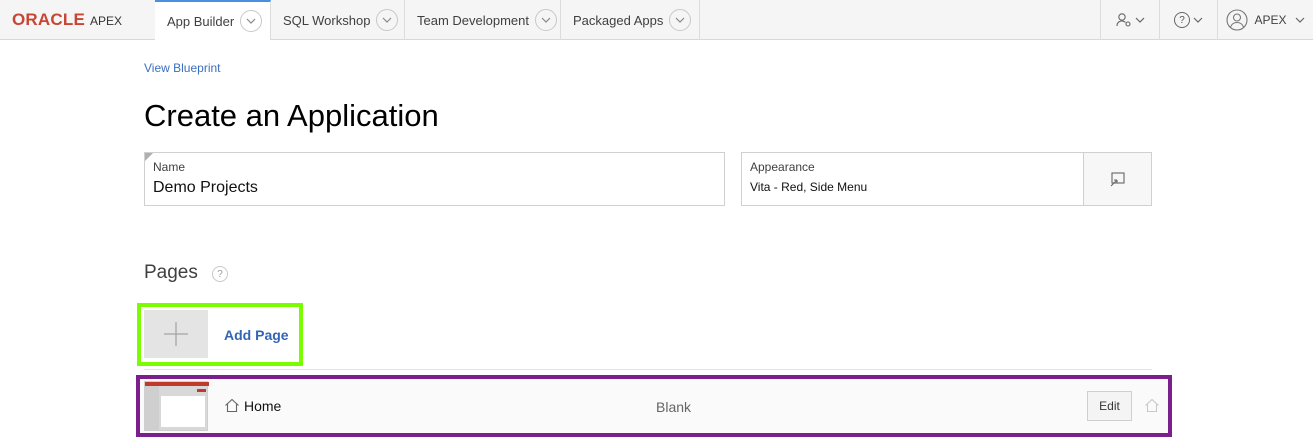  I want to click on user-name: APEX, so click(1270, 20).